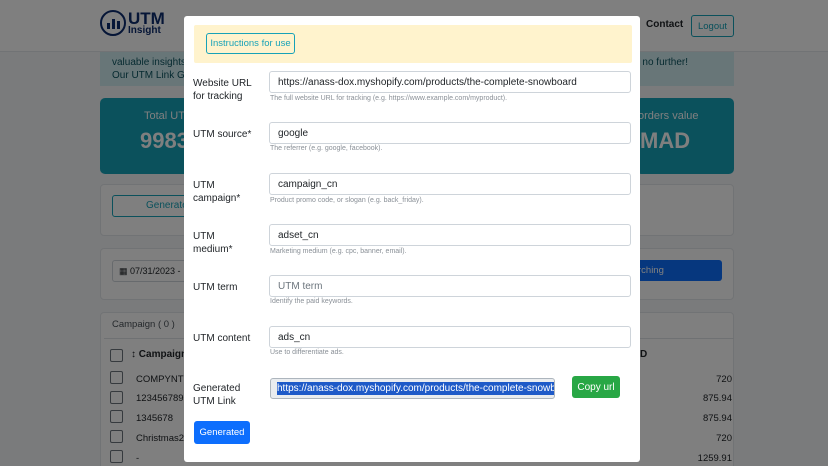 The width and height of the screenshot is (828, 466). Describe the element at coordinates (250, 43) in the screenshot. I see `instructions-button: Instructions for use` at that location.